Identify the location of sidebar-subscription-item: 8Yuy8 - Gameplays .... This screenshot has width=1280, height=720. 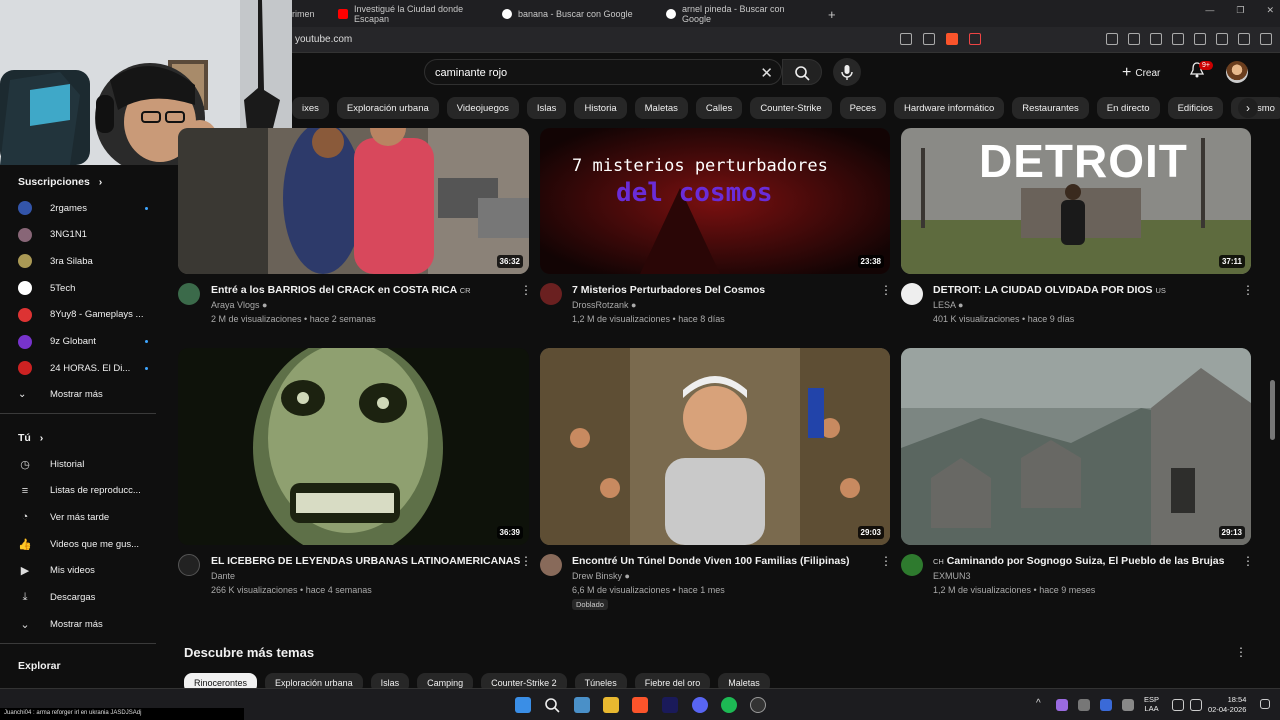
(83, 315).